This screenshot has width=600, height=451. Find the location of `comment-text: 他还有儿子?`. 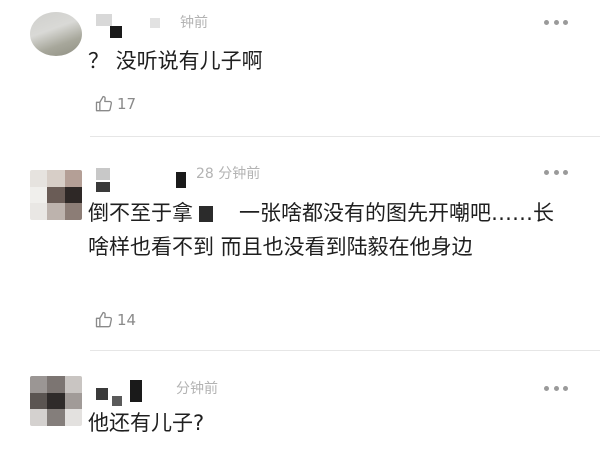

comment-text: 他还有儿子? is located at coordinates (146, 423).